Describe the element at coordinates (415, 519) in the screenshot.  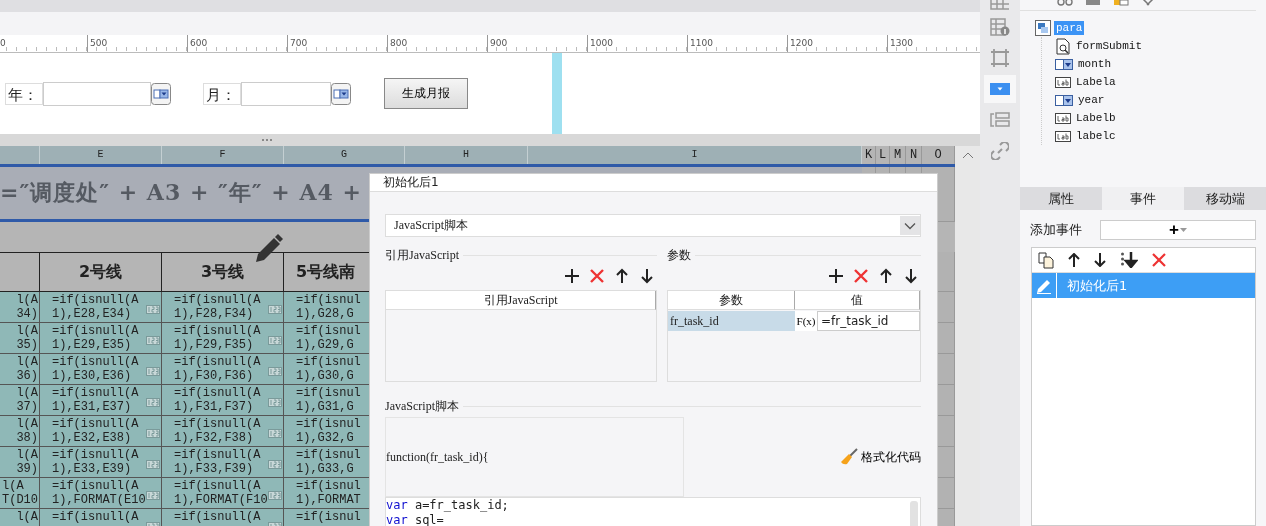
I see `code-line: var sql=` at that location.